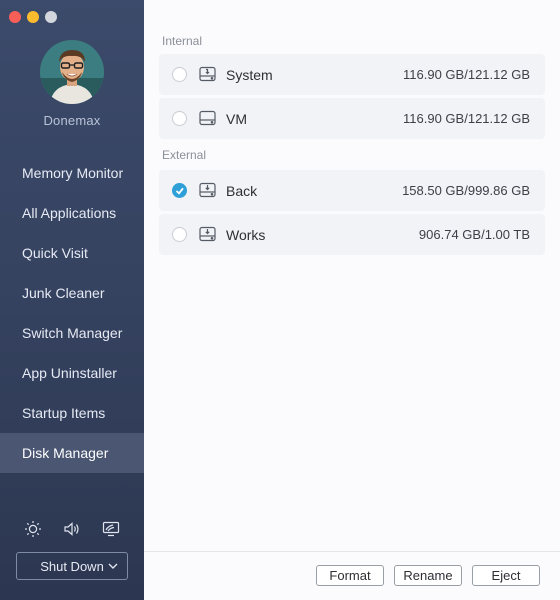 This screenshot has width=560, height=600. I want to click on sidebar-item-all-applications: All Applications, so click(72, 213).